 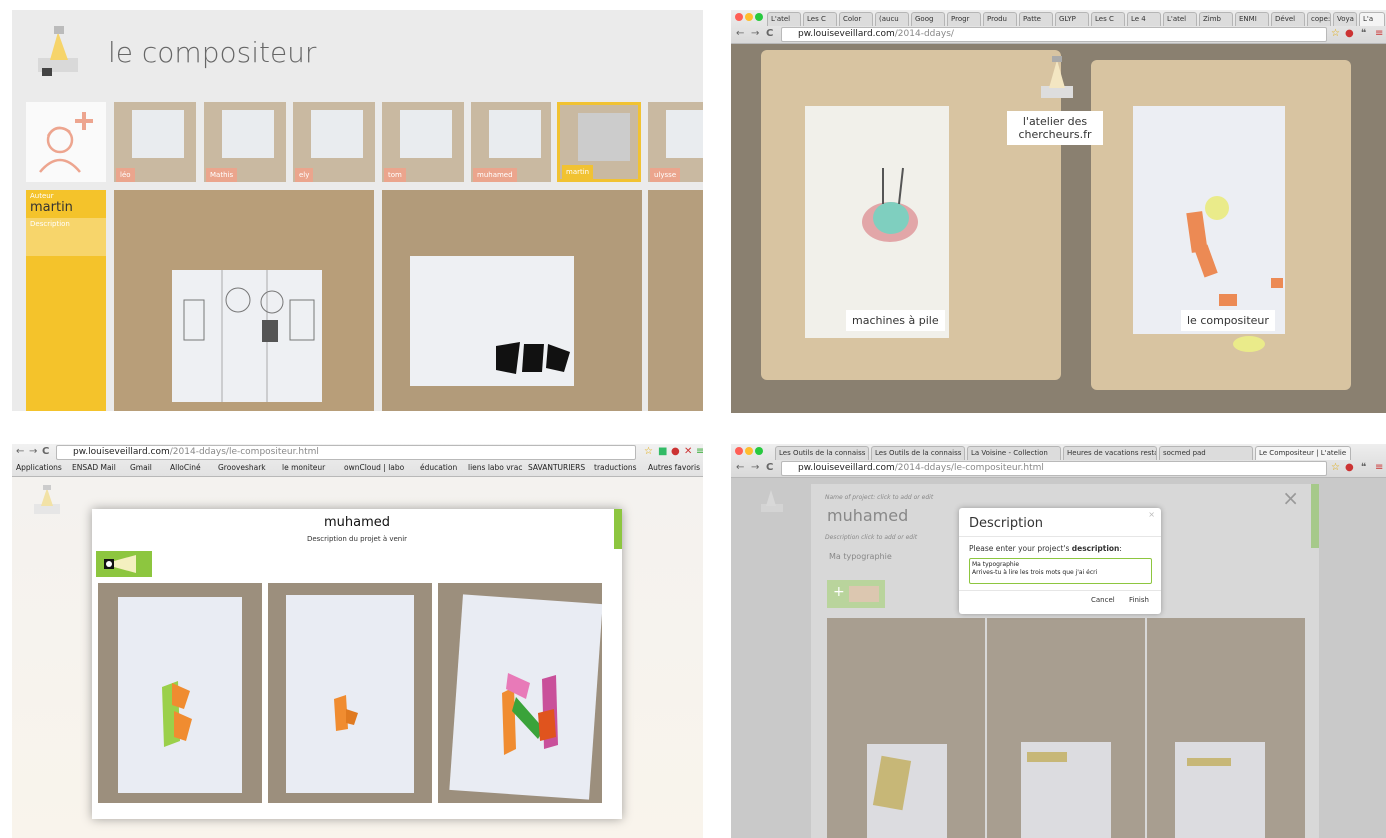 What do you see at coordinates (533, 358) in the screenshot?
I see `letters-abc-shape` at bounding box center [533, 358].